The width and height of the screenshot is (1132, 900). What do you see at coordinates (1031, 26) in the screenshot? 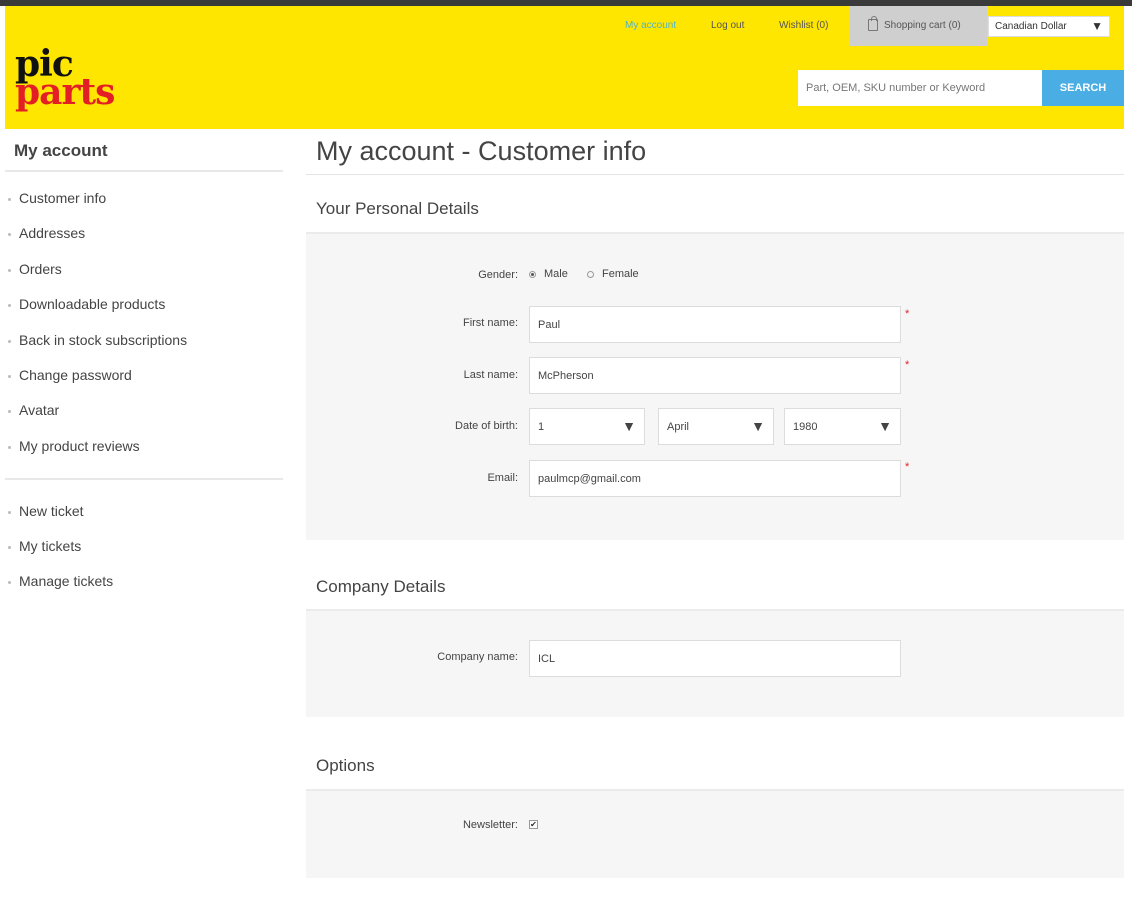
I see `currency-value: Canadian Dollar` at bounding box center [1031, 26].